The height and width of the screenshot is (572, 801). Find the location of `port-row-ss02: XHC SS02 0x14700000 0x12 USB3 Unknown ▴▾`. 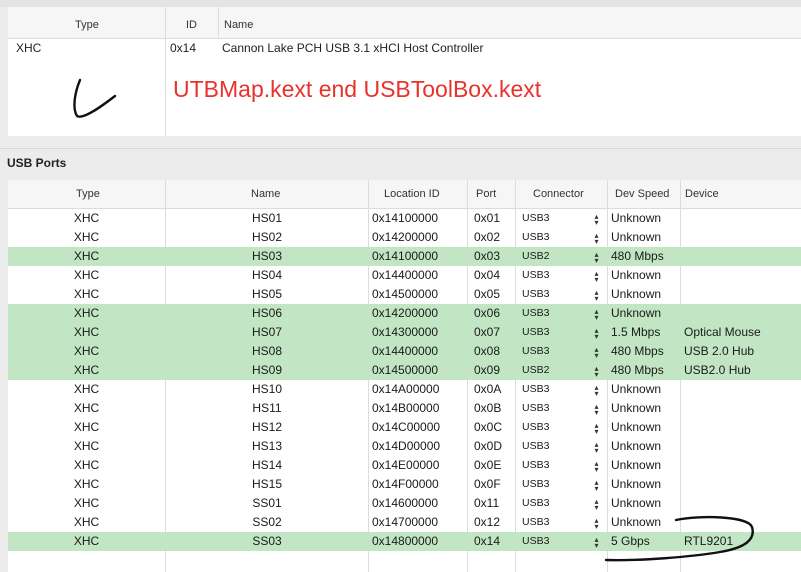

port-row-ss02: XHC SS02 0x14700000 0x12 USB3 Unknown ▴▾ is located at coordinates (404, 522).